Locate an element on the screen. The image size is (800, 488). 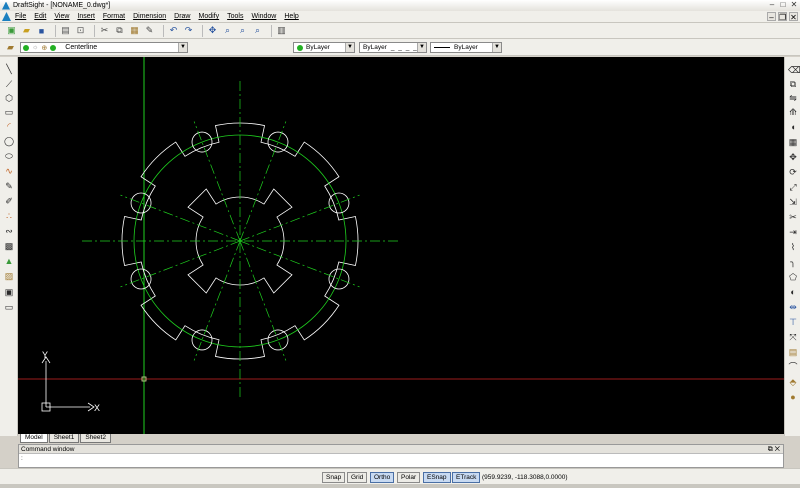
menu-edit: Edit is located at coordinates (40, 16).